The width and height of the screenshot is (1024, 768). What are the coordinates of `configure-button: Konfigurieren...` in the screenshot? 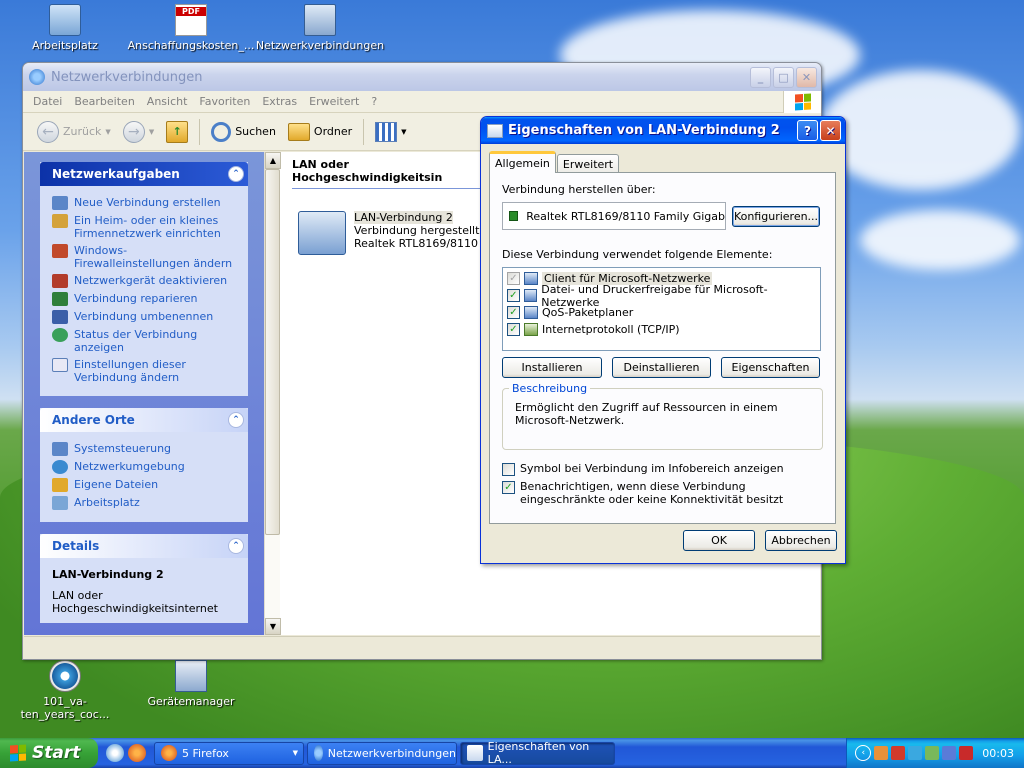 It's located at (776, 216).